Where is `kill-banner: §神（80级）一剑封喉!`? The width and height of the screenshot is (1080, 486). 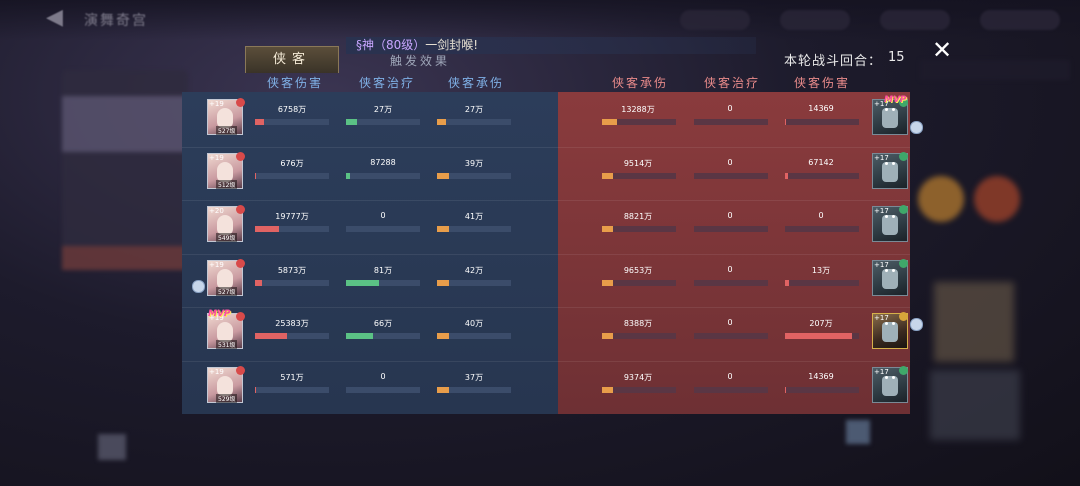 kill-banner: §神（80级）一剑封喉! is located at coordinates (551, 45).